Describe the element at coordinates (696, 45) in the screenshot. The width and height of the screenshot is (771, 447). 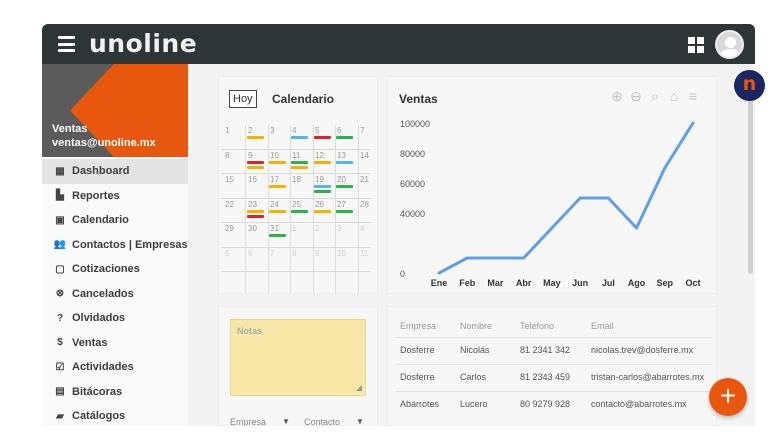
I see `apps-grid-icon` at that location.